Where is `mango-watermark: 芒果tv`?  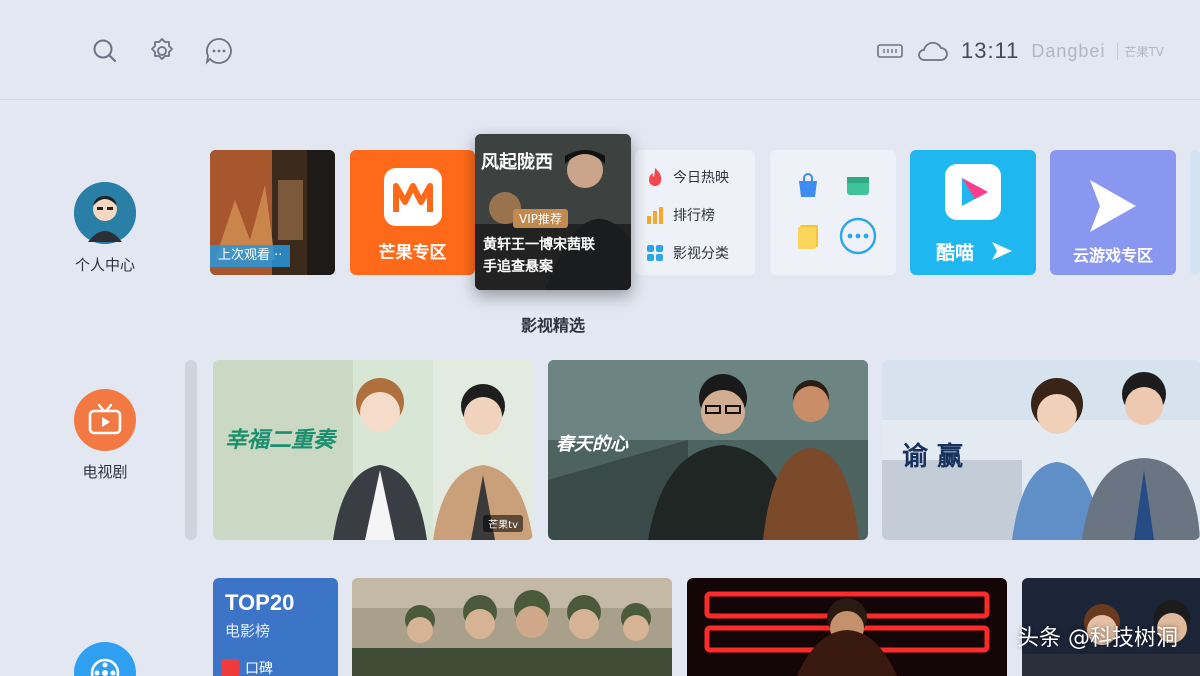 mango-watermark: 芒果tv is located at coordinates (503, 523).